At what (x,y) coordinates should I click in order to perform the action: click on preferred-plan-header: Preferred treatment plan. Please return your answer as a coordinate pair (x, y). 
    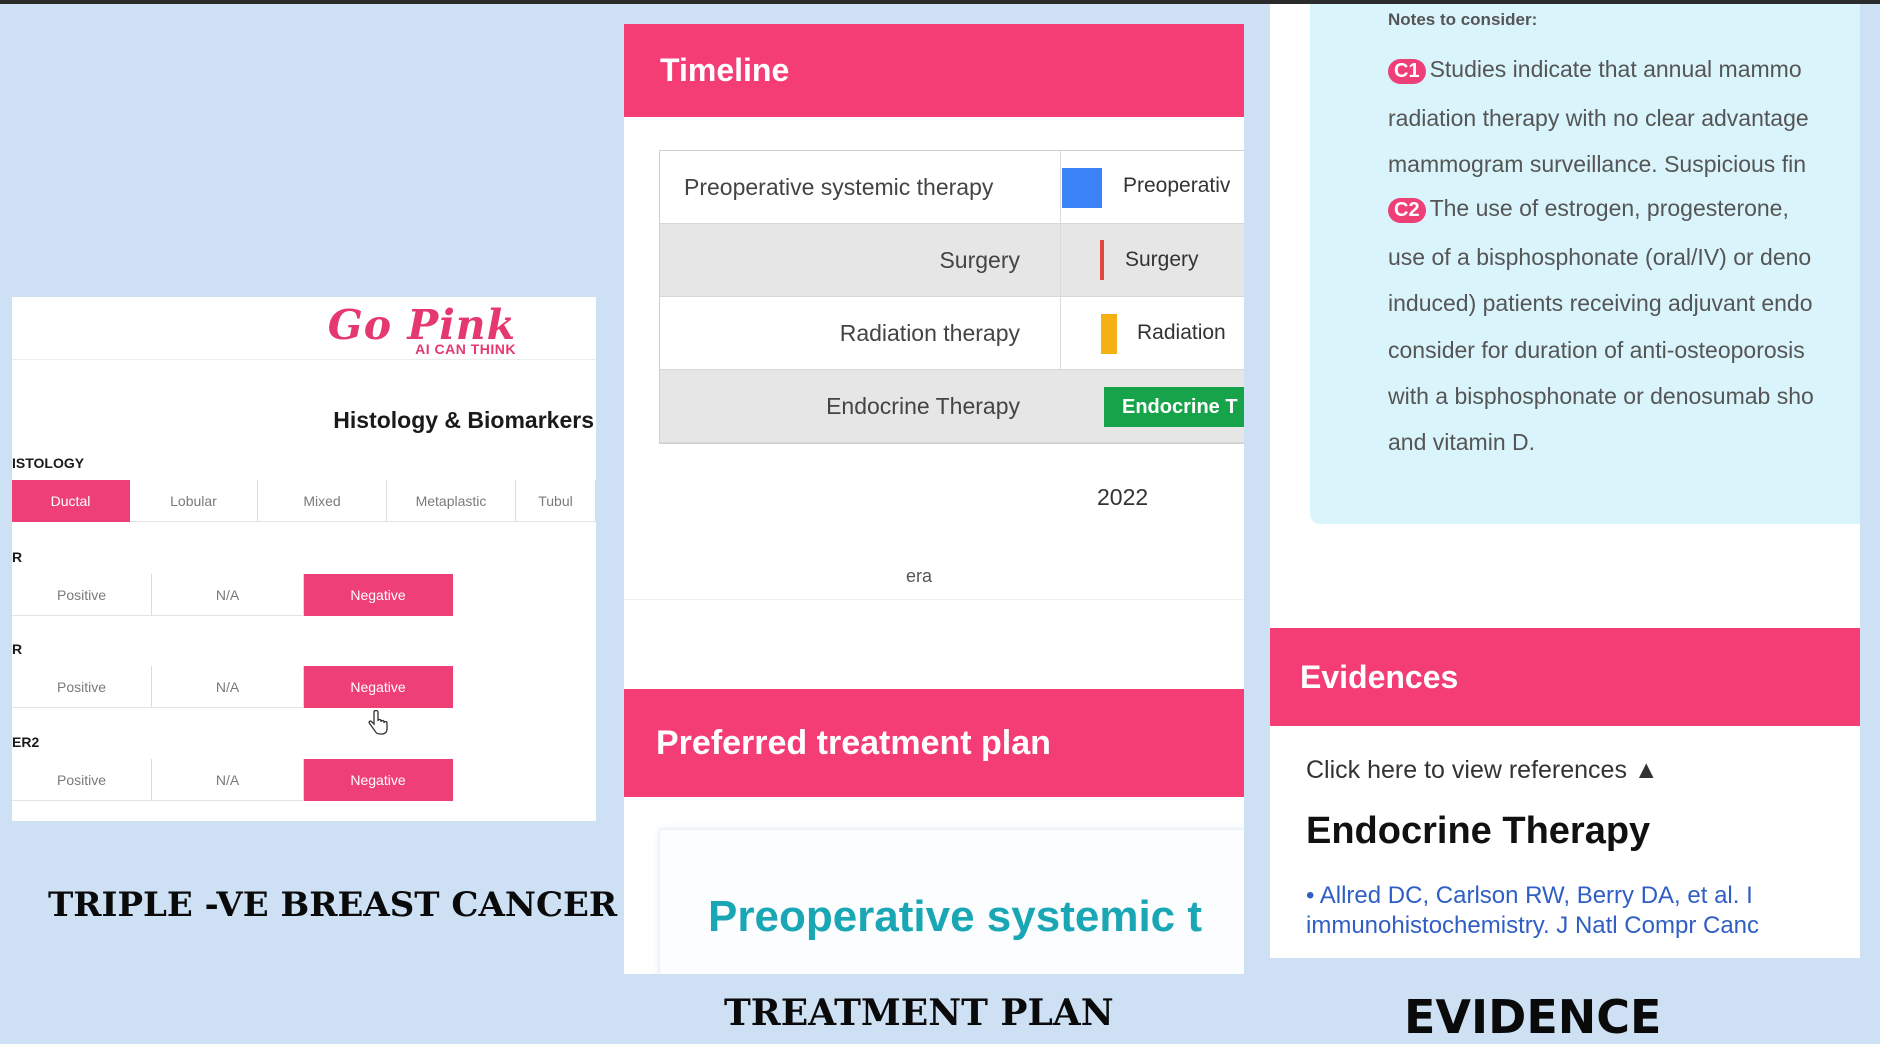
    Looking at the image, I should click on (934, 743).